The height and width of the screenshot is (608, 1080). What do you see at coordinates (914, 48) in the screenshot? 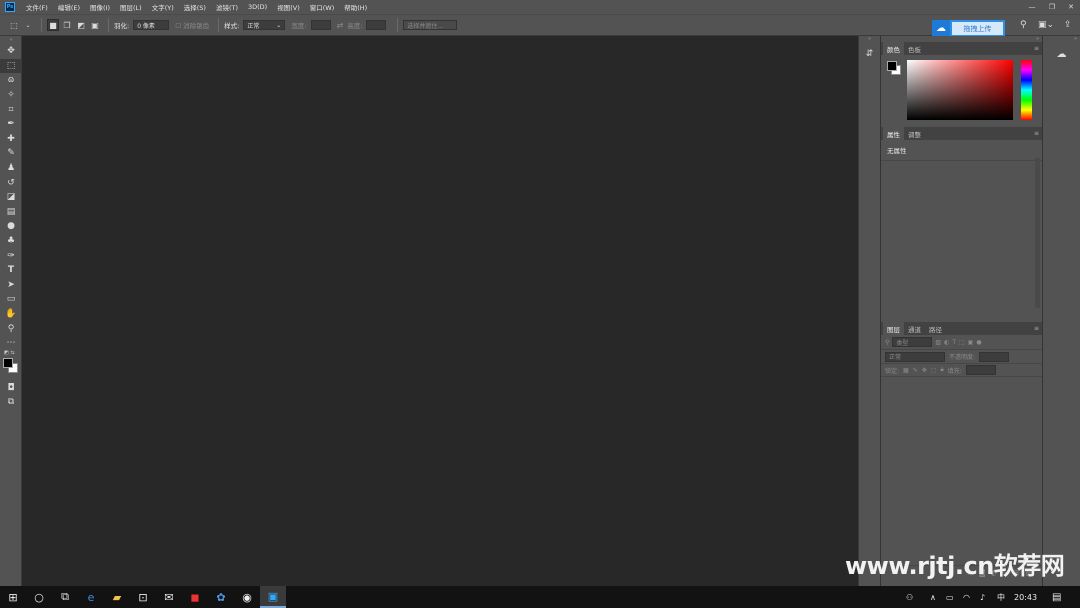
I see `tab-swatches: 色板` at bounding box center [914, 48].